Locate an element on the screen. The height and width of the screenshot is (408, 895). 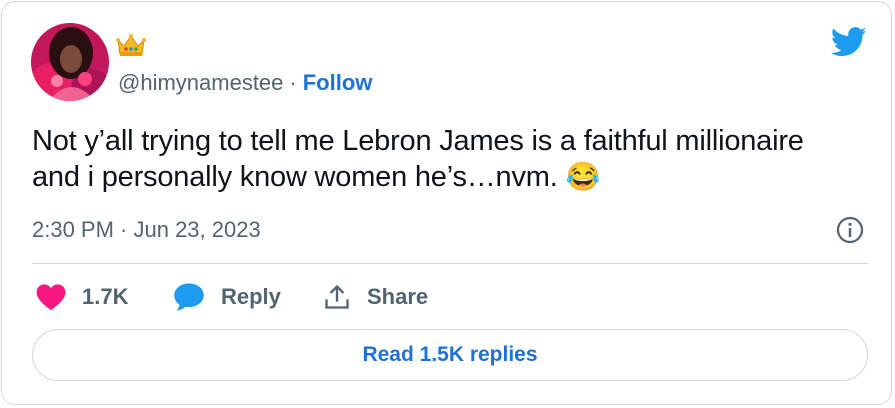
share-label: Share is located at coordinates (398, 296).